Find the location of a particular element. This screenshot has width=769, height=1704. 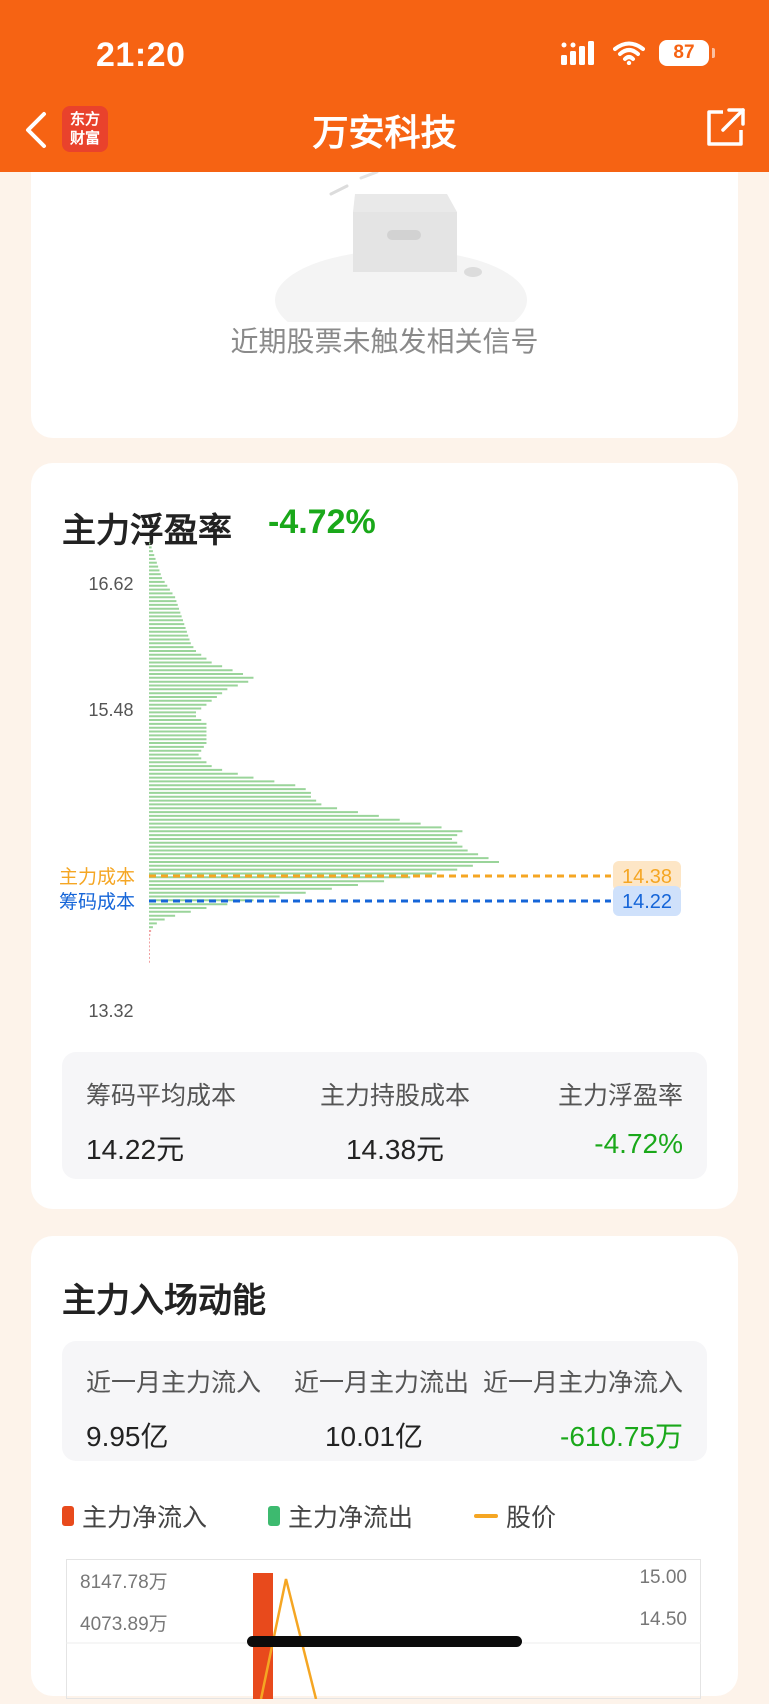

chip-bars-group is located at coordinates (324, 752).